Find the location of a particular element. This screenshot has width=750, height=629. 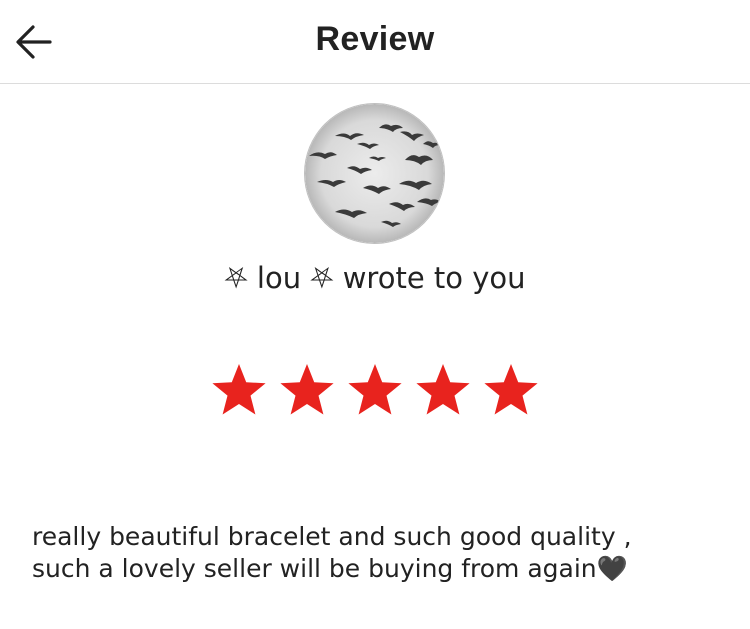

star-rating is located at coordinates (375, 392).